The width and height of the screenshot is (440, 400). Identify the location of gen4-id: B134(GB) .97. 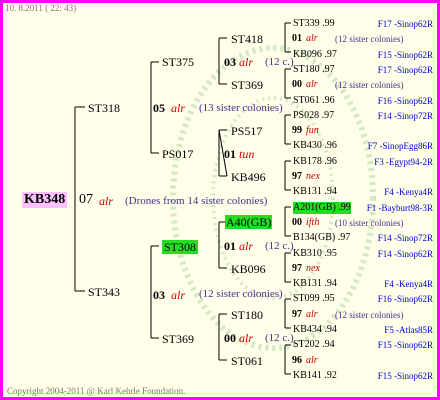
(322, 237).